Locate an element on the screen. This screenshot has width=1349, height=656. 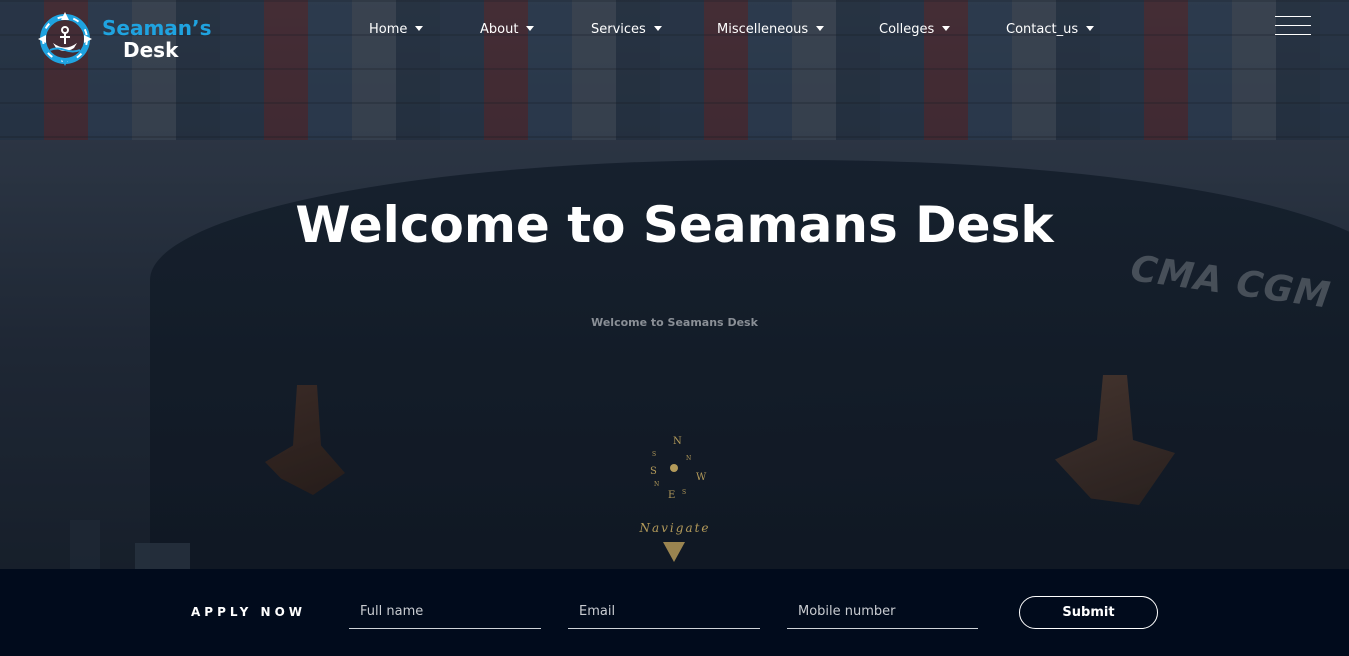
apply-now-bar: APPLY NOW Submit is located at coordinates (674, 612).